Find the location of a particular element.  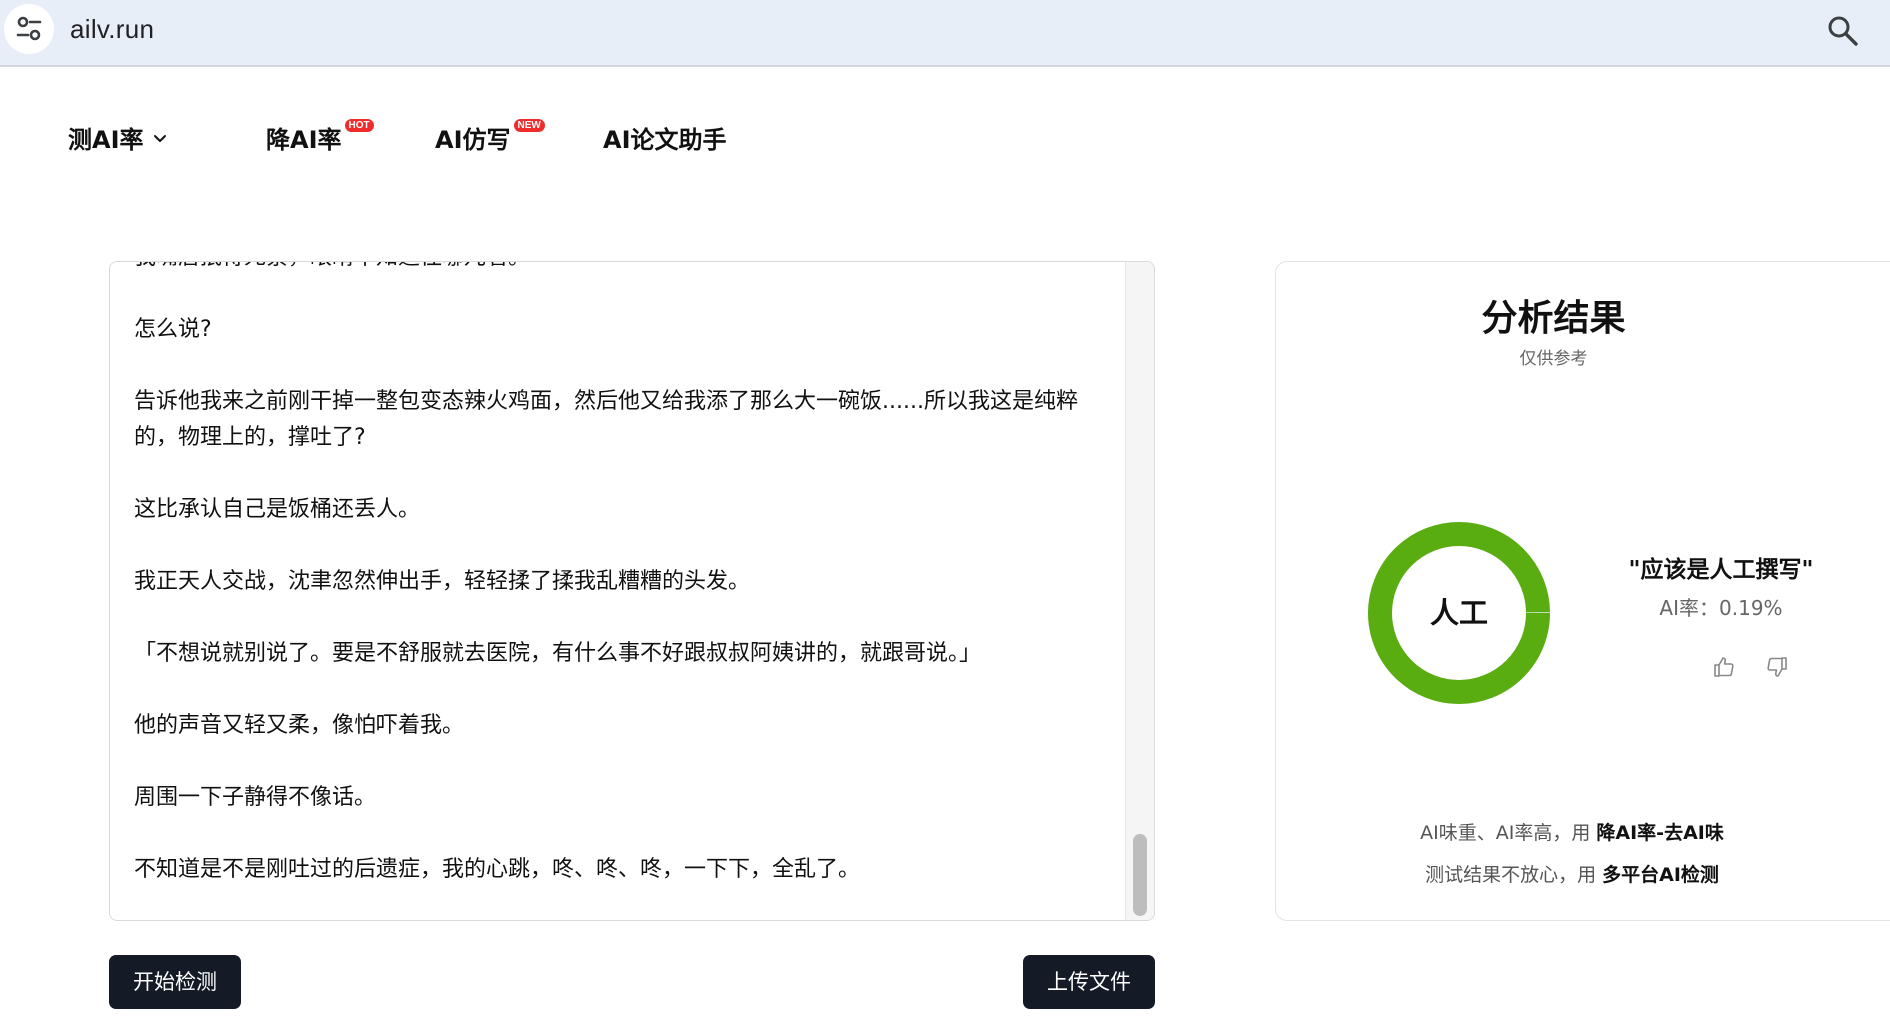

paragraph: 怎么说? is located at coordinates (173, 329).